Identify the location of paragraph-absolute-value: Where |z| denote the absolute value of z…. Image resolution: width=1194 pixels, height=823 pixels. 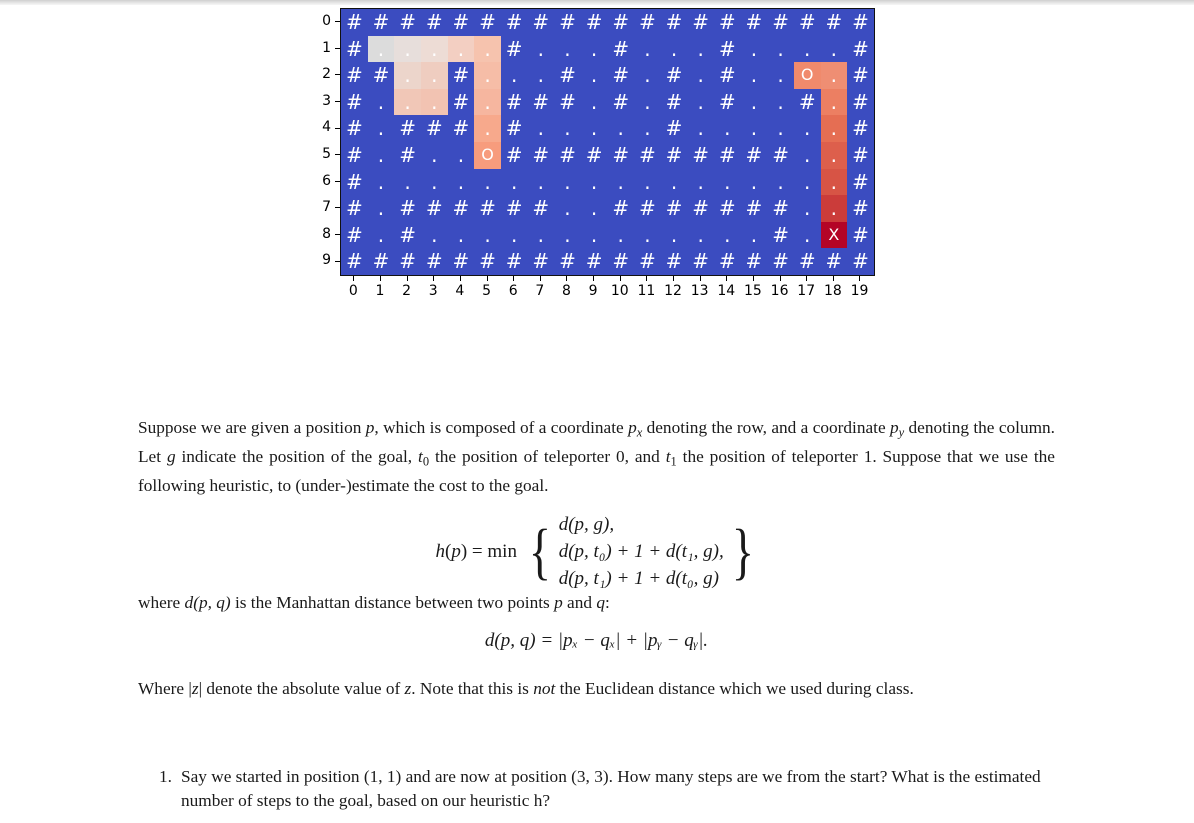
(596, 689).